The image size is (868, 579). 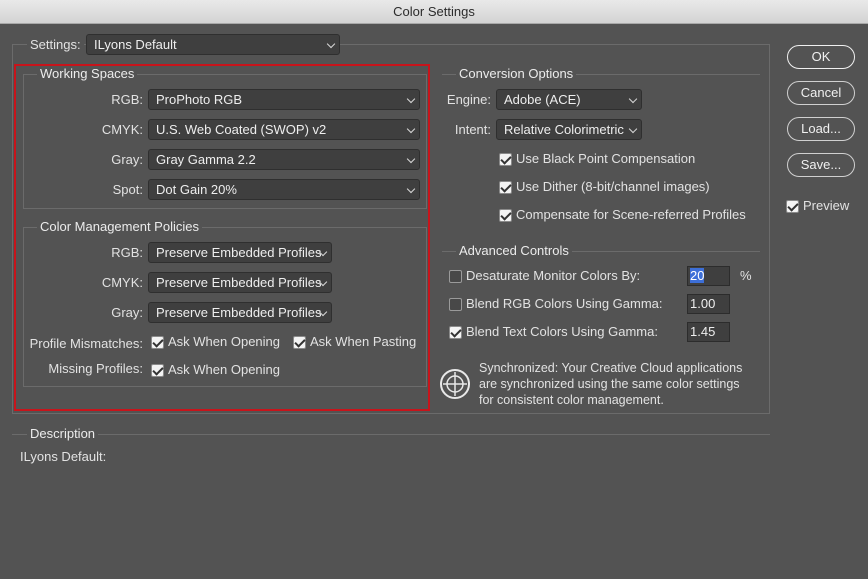 What do you see at coordinates (224, 369) in the screenshot?
I see `missing-ask-when-opening-label: Ask When Opening` at bounding box center [224, 369].